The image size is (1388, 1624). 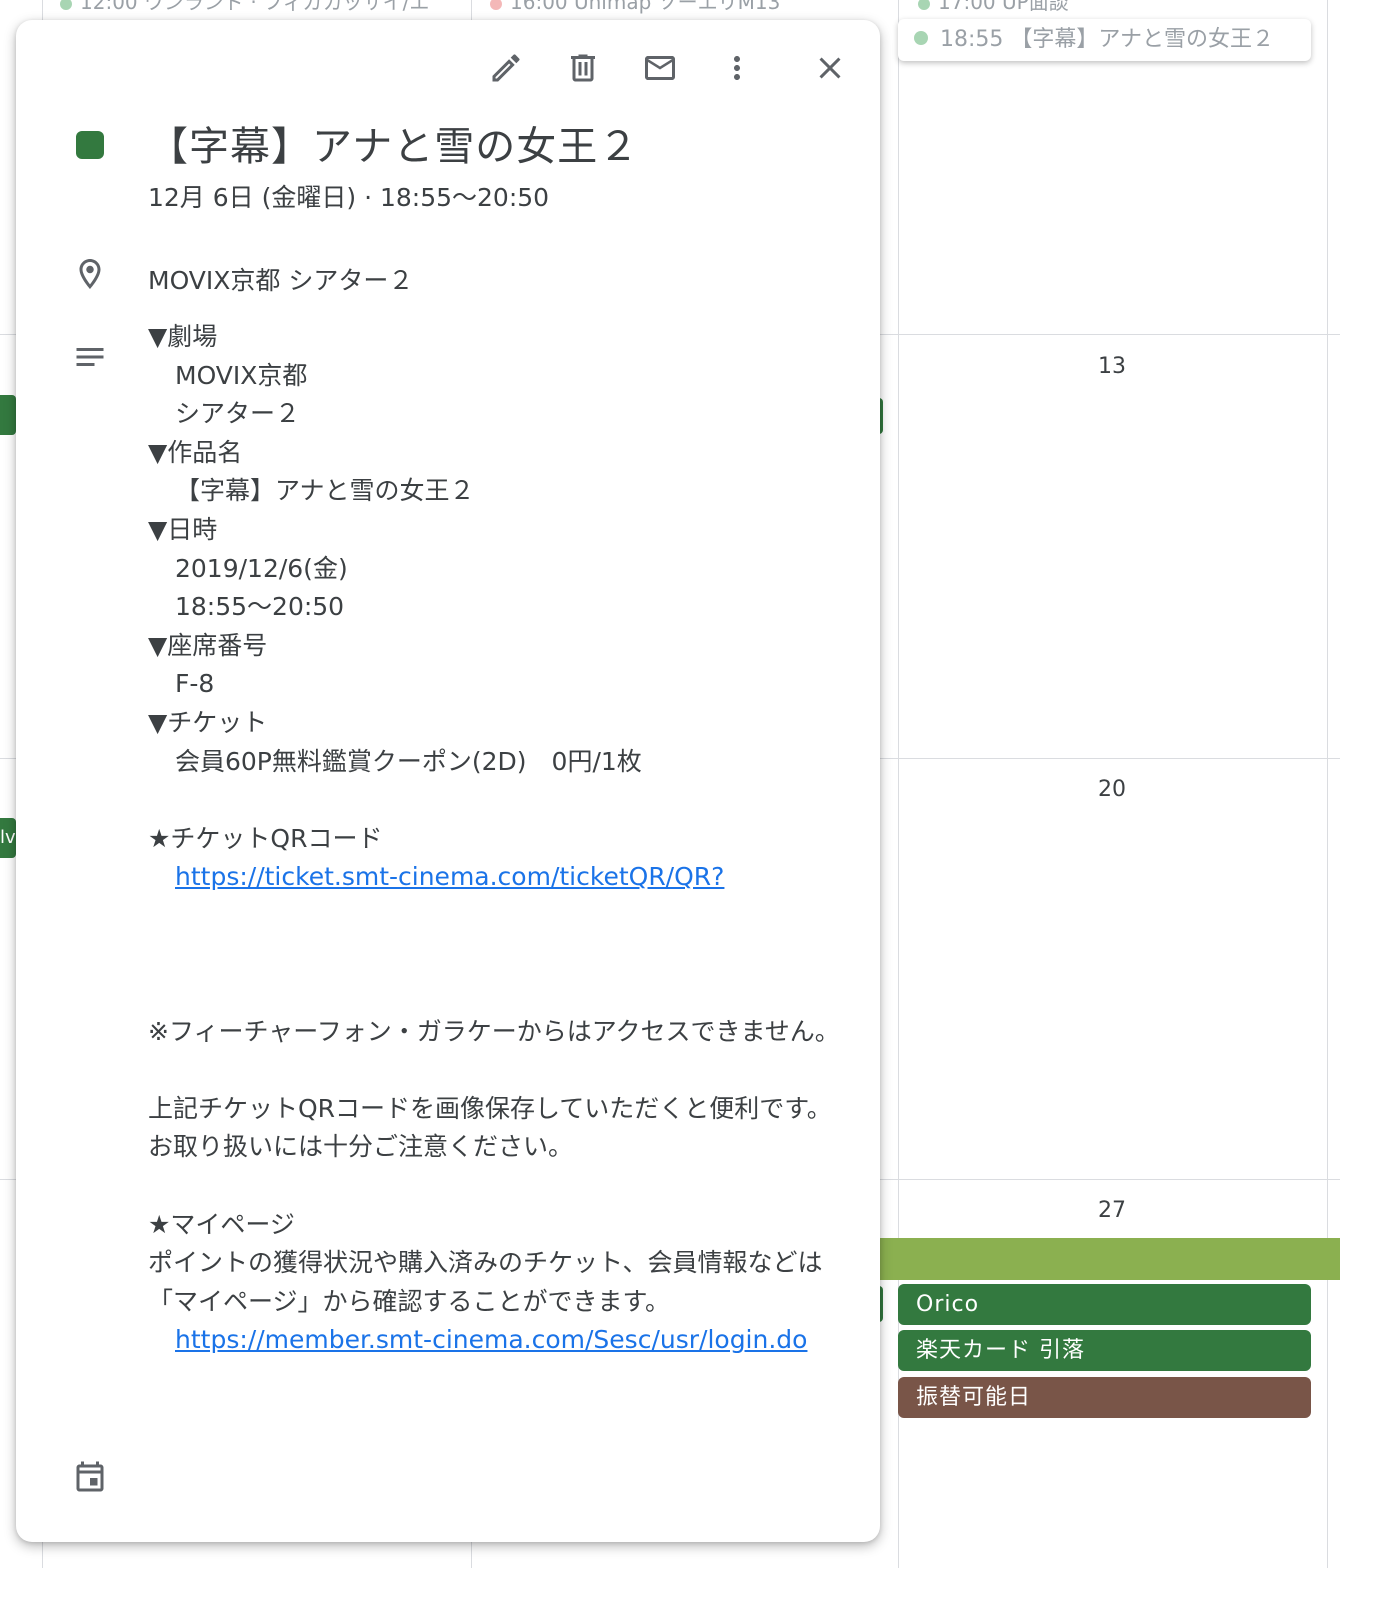 I want to click on calendar-event: 16:00 Unimap ソーエリM13, so click(x=635, y=7).